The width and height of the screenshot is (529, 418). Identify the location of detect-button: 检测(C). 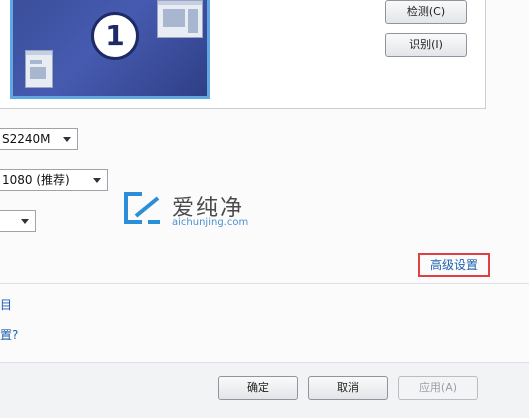
(426, 12).